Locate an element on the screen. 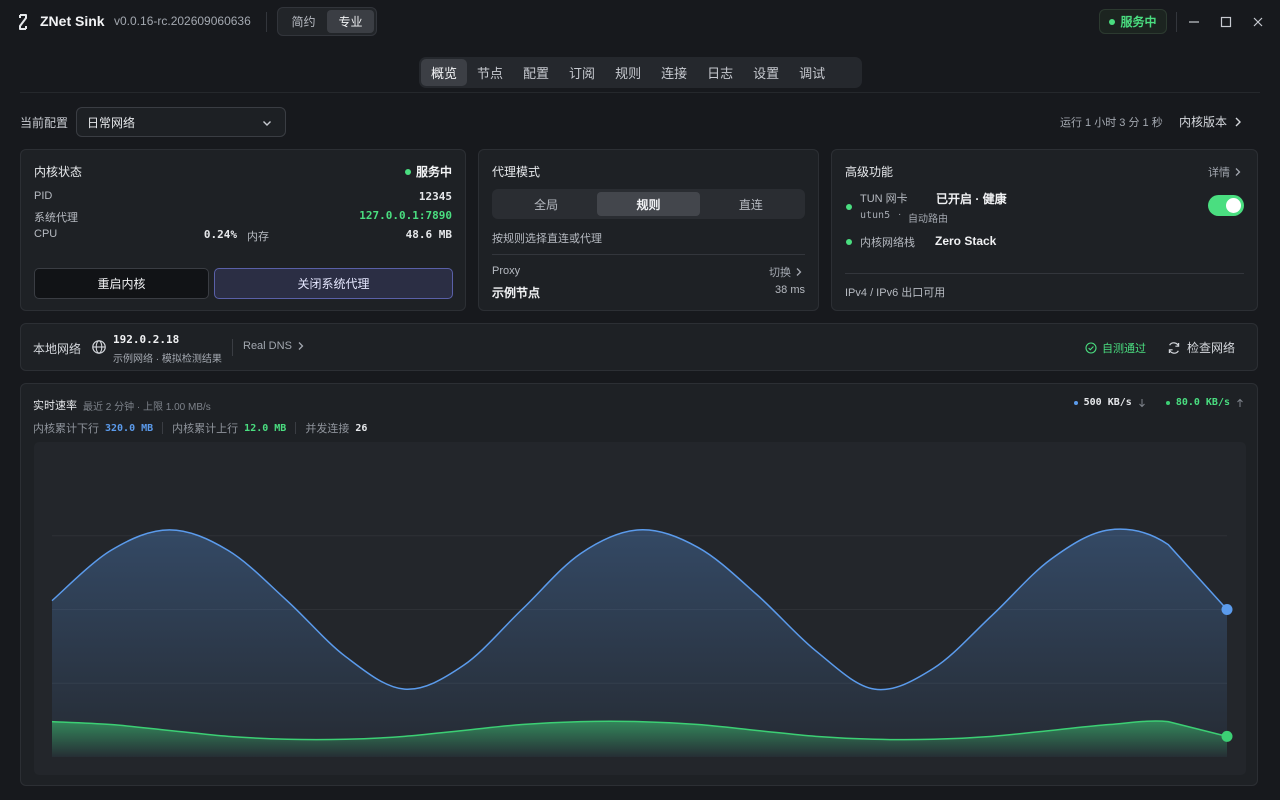  self-test-status: 自测通过 is located at coordinates (1115, 348).